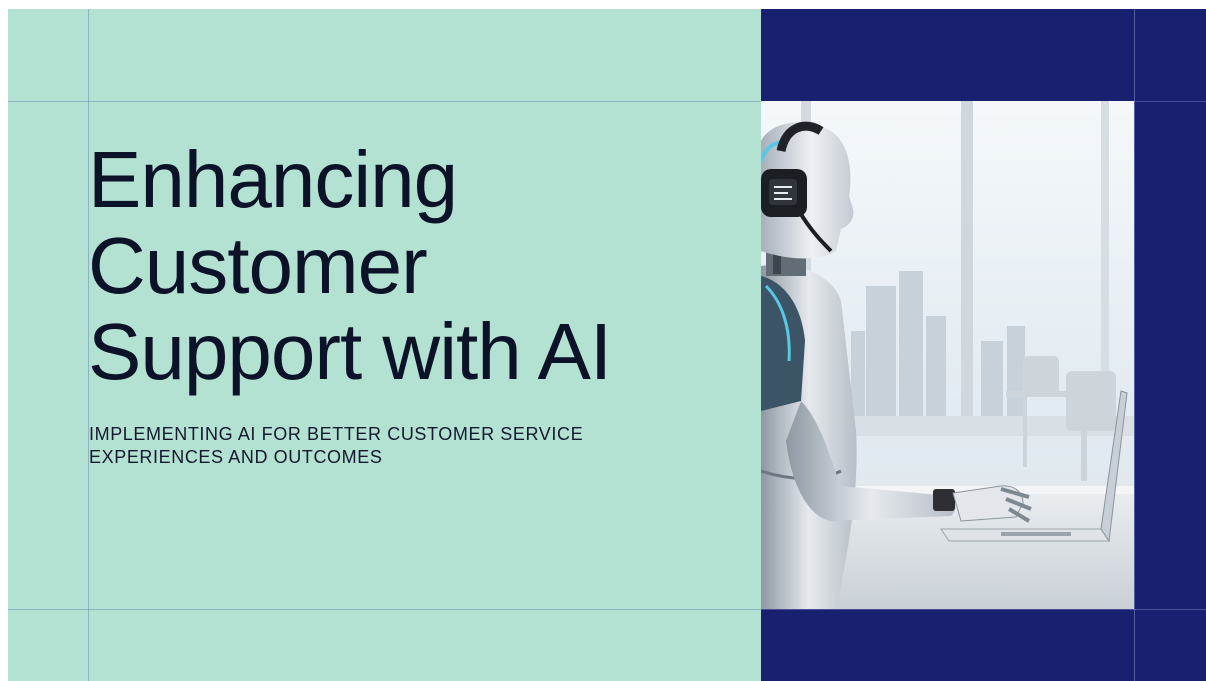 Image resolution: width=1206 pixels, height=681 pixels. Describe the element at coordinates (384, 101) in the screenshot. I see `guide-line-top` at that location.